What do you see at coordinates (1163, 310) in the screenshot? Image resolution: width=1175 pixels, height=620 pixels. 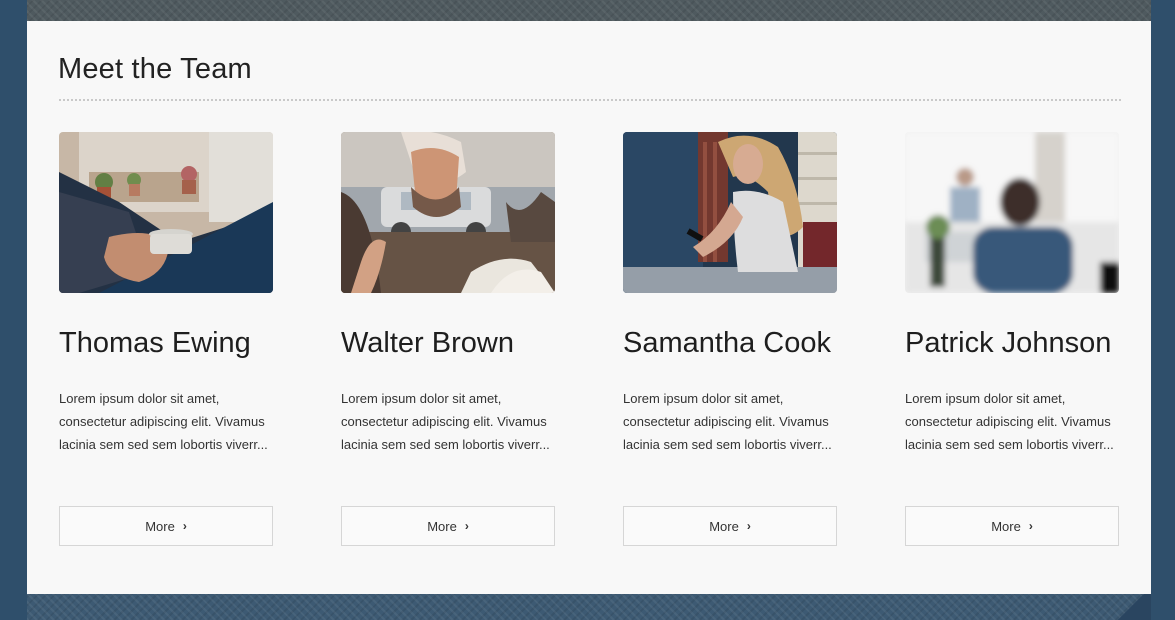 I see `page-background-right` at bounding box center [1163, 310].